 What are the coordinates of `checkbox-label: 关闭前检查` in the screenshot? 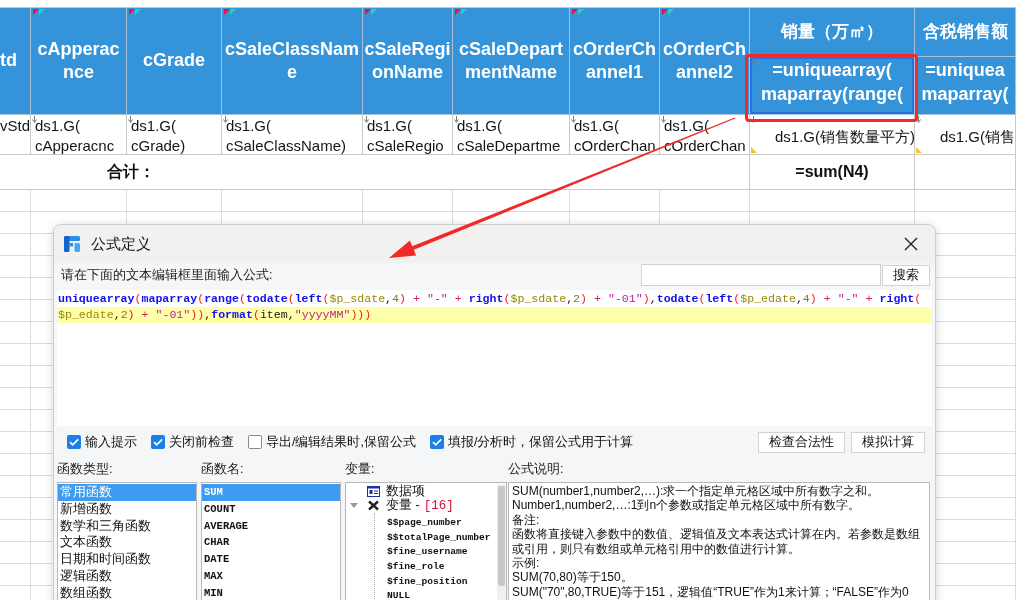 It's located at (201, 442).